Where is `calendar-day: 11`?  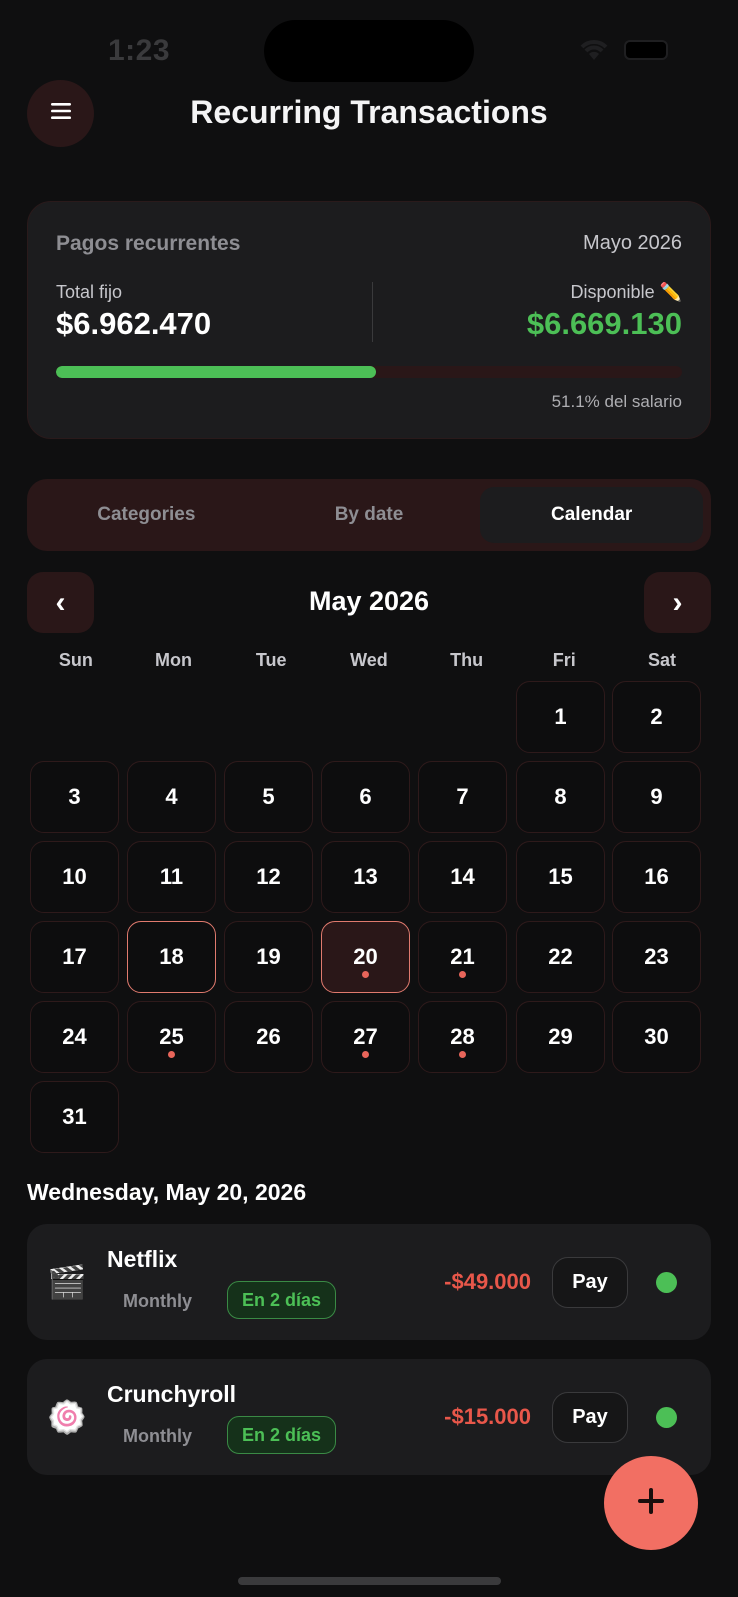 calendar-day: 11 is located at coordinates (171, 877).